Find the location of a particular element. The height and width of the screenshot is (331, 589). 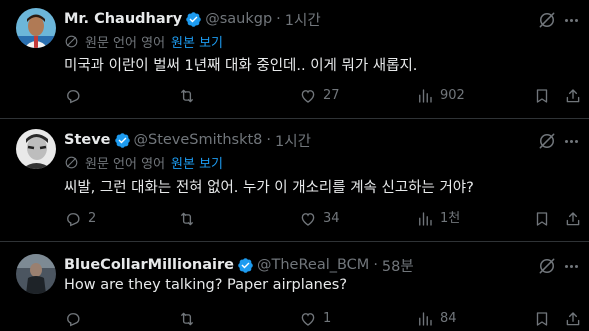

display-name: BlueCollarMillionaire is located at coordinates (149, 265).